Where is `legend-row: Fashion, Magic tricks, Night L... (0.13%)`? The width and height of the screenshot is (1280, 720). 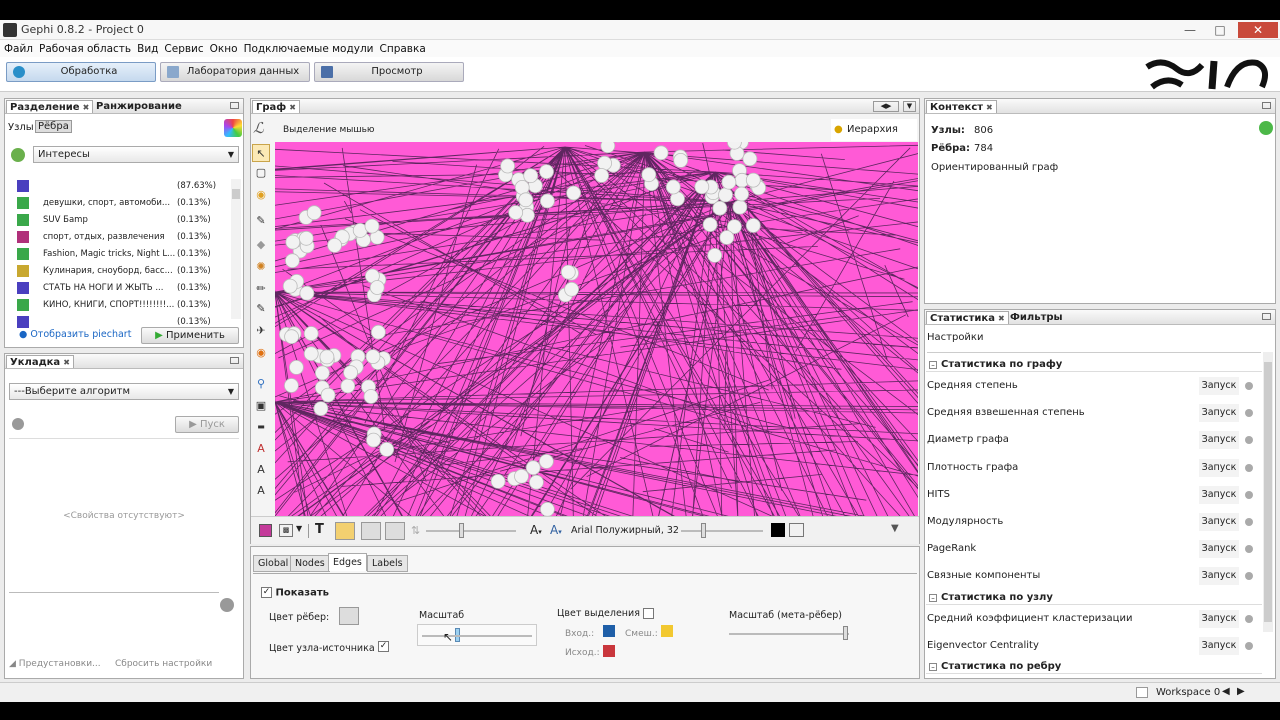
legend-row: Fashion, Magic tricks, Night L... (0.13%) is located at coordinates (127, 254).